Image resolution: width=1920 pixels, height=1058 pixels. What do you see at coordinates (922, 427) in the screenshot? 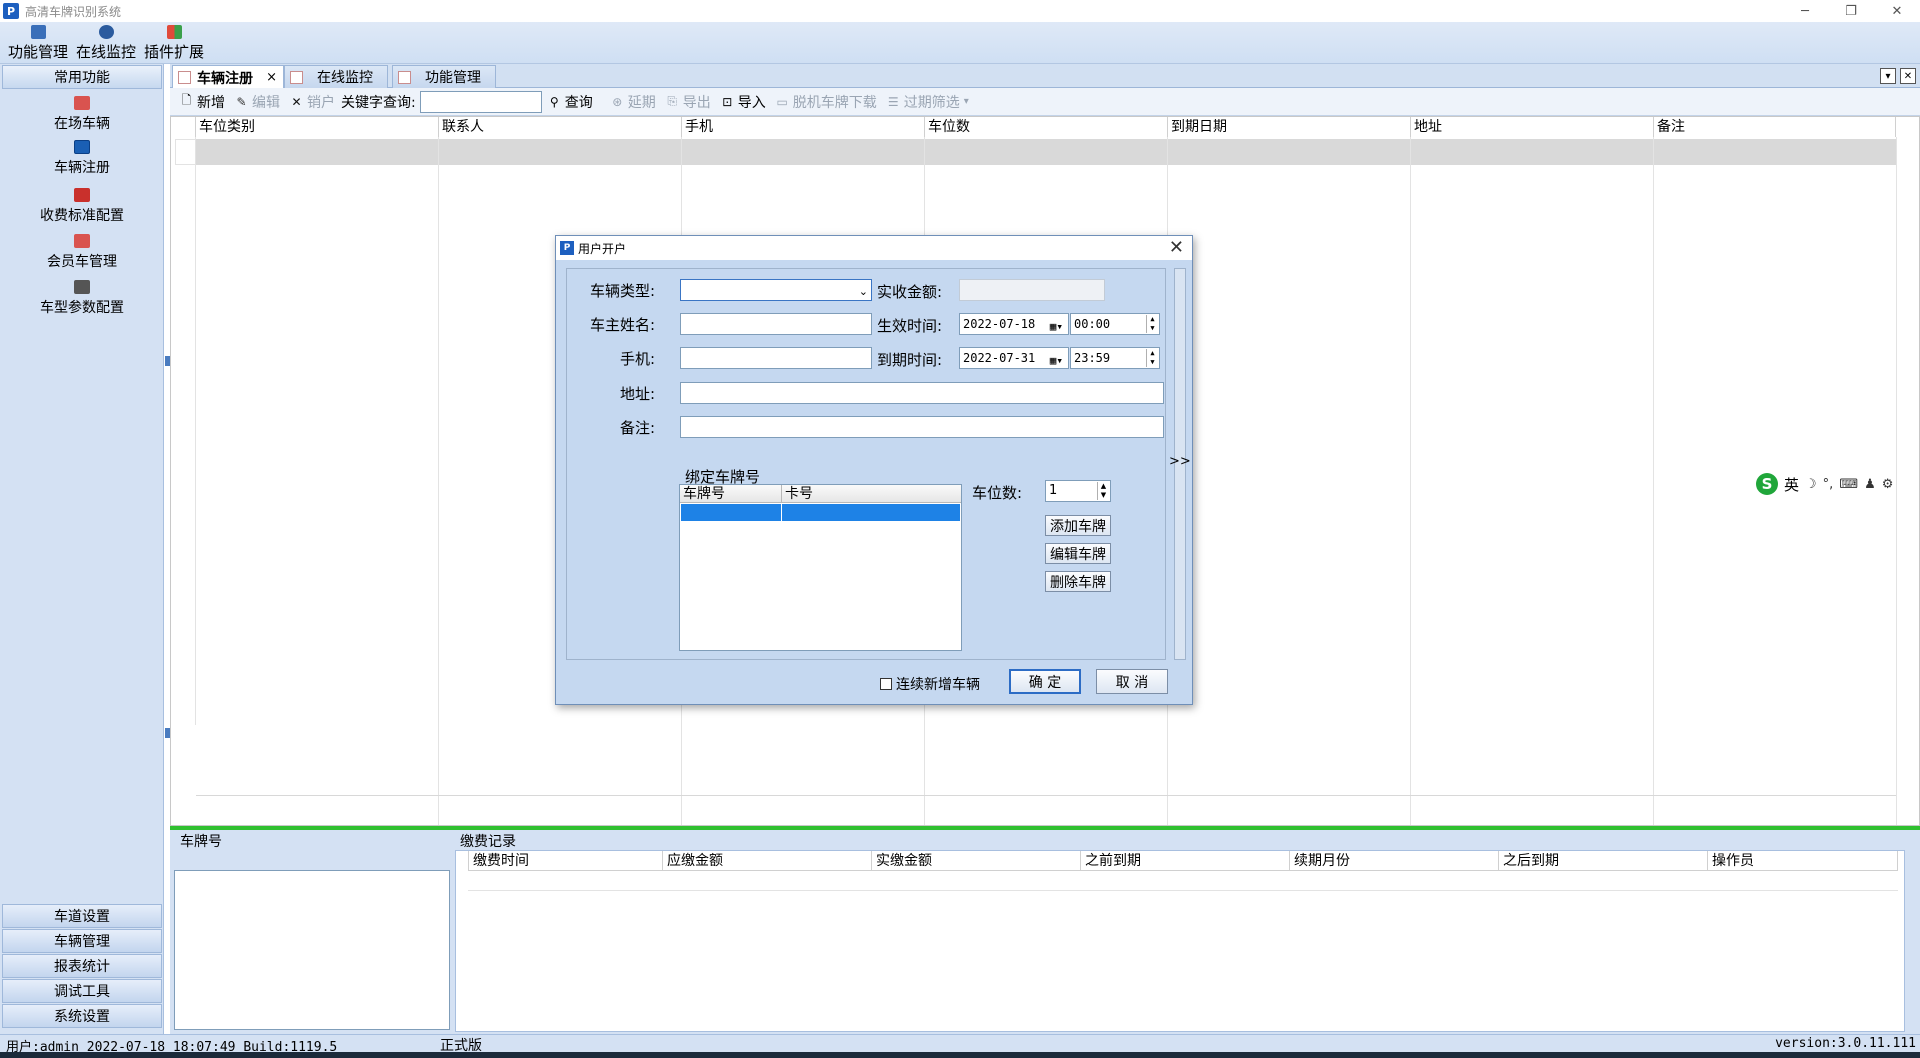
I see `remark-input` at bounding box center [922, 427].